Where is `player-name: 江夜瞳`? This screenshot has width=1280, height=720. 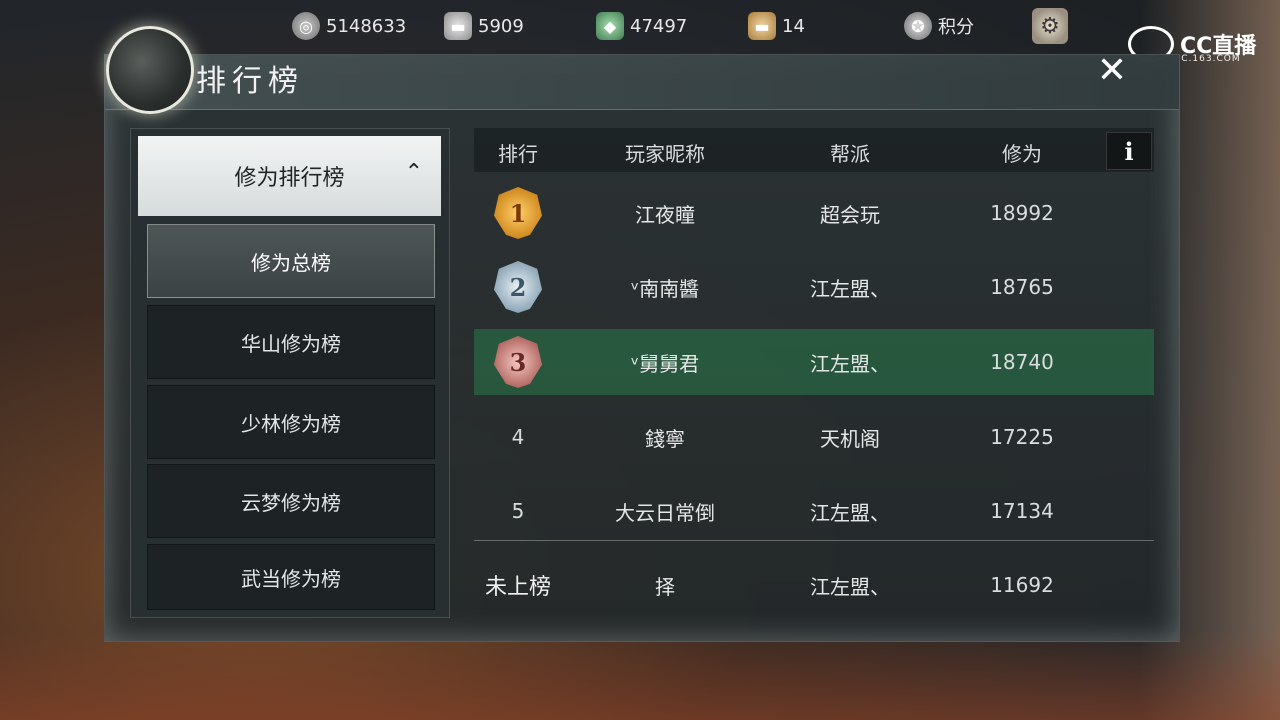
player-name: 江夜瞳 is located at coordinates (665, 214).